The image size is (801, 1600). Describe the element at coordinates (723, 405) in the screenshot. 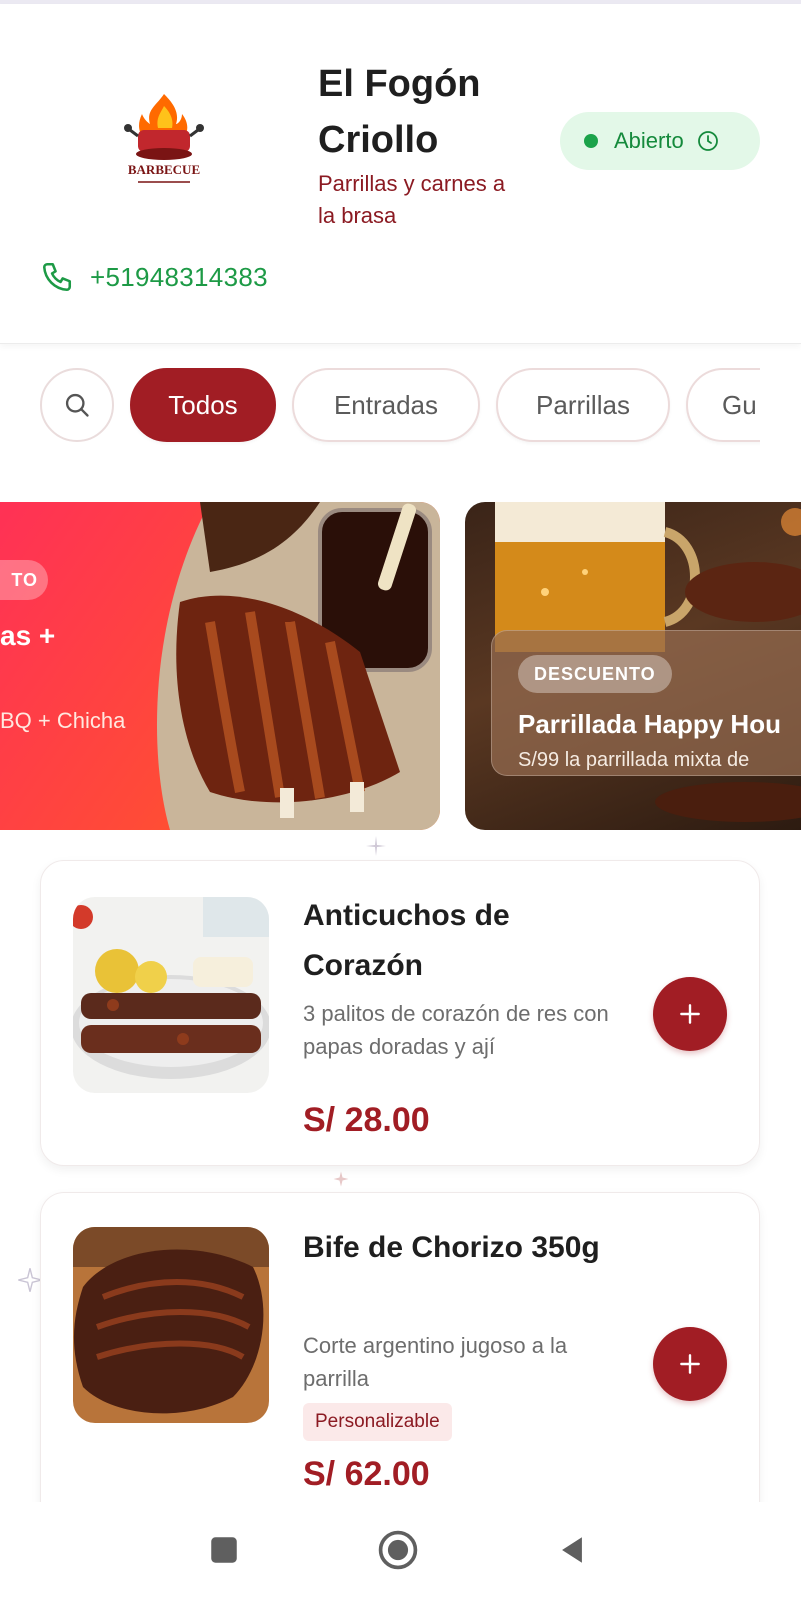

I see `category-chip-guarniciones: Gu` at that location.